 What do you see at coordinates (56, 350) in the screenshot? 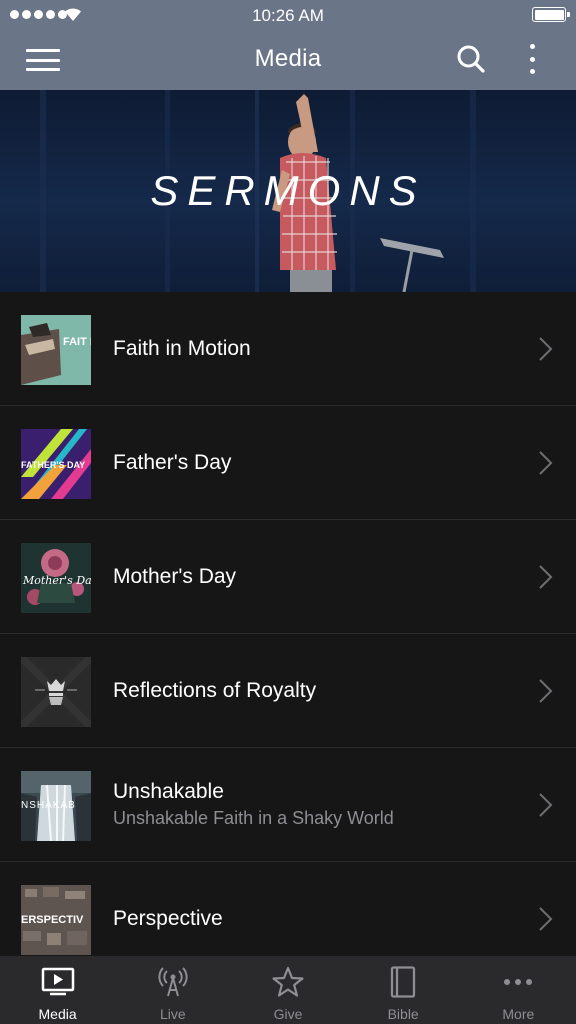
I see `sermon-thumbnail: FAIT IN MOT` at bounding box center [56, 350].